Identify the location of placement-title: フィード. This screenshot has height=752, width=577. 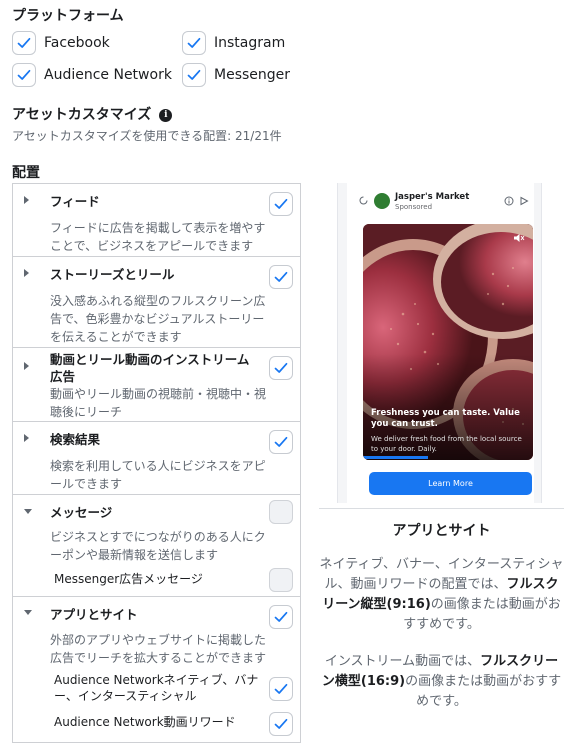
(75, 201).